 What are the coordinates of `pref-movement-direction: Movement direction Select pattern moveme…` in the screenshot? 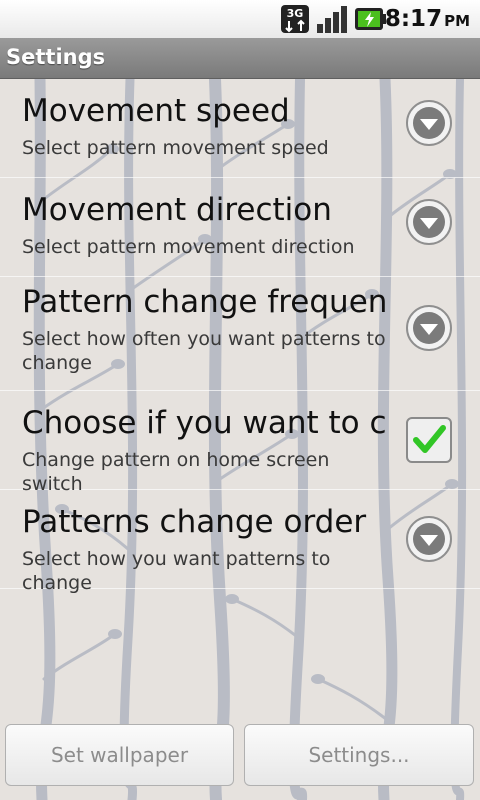 It's located at (240, 227).